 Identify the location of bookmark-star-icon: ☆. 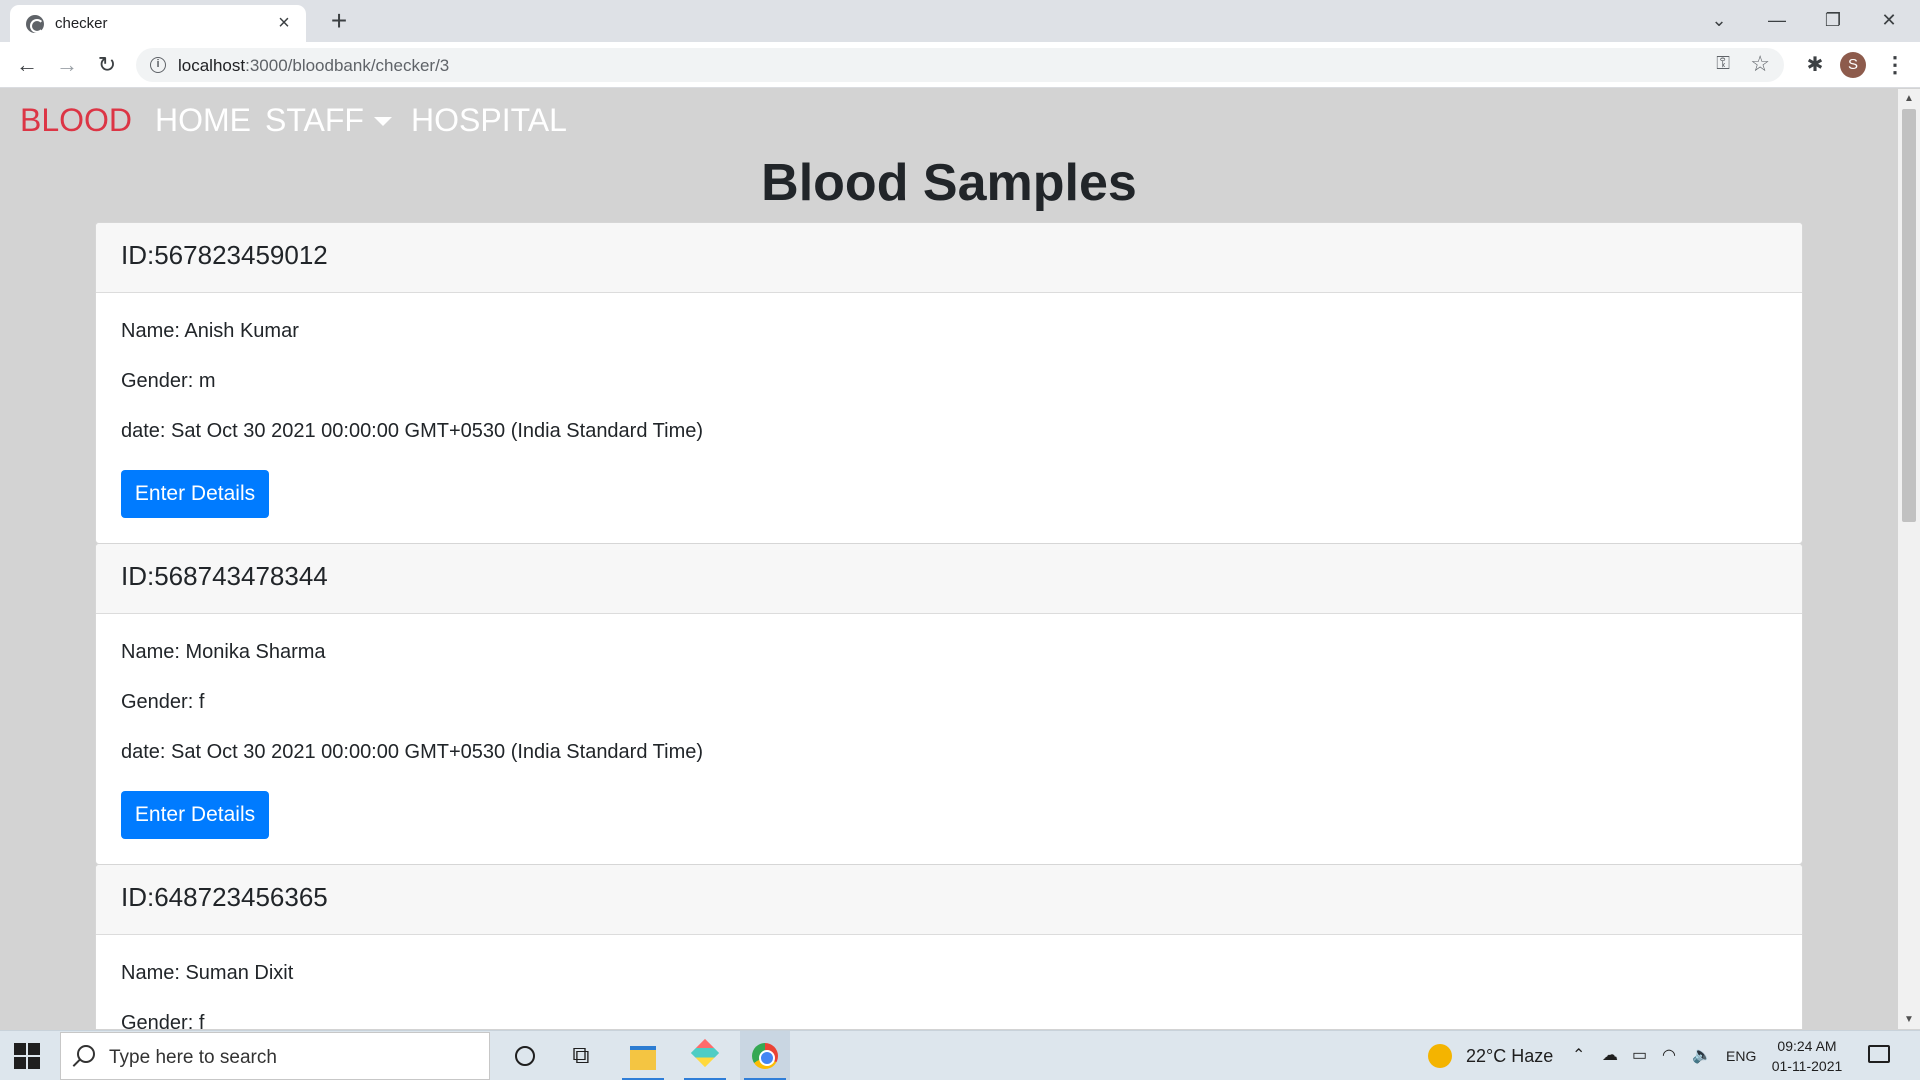
(1760, 64).